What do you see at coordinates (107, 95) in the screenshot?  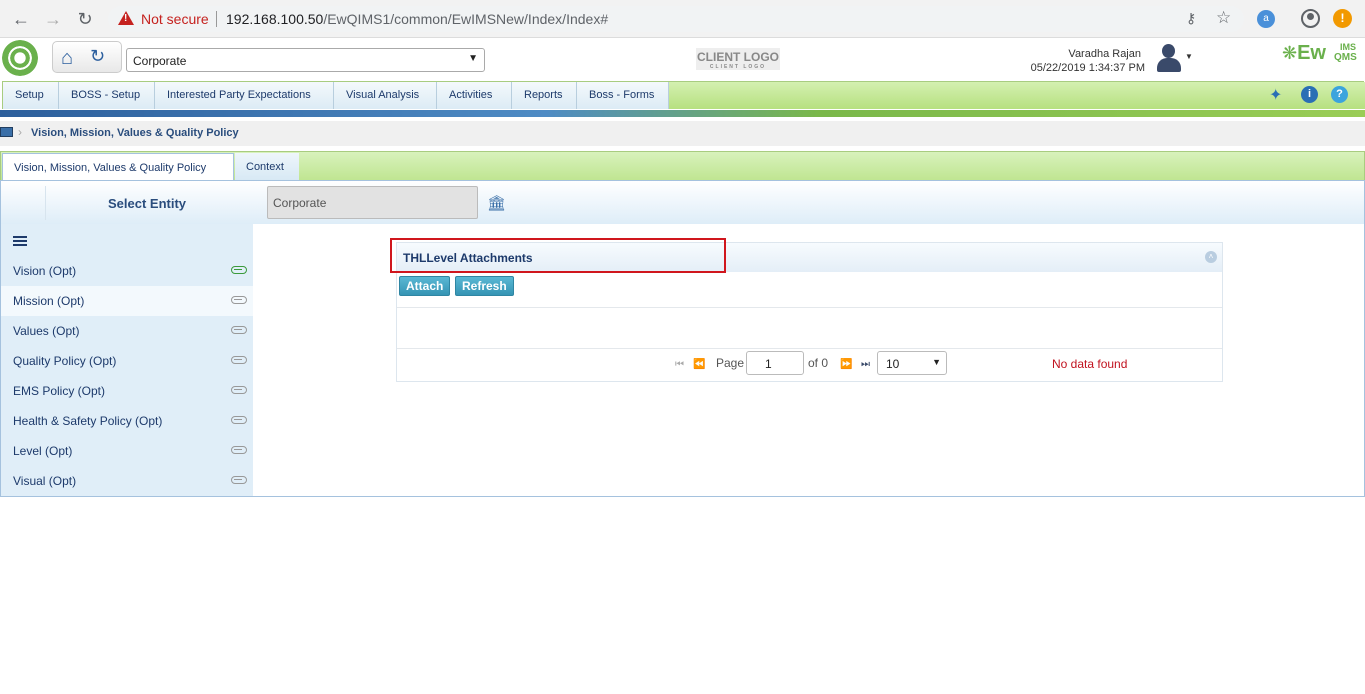 I see `menu-boss-setup: BOSS - Setup` at bounding box center [107, 95].